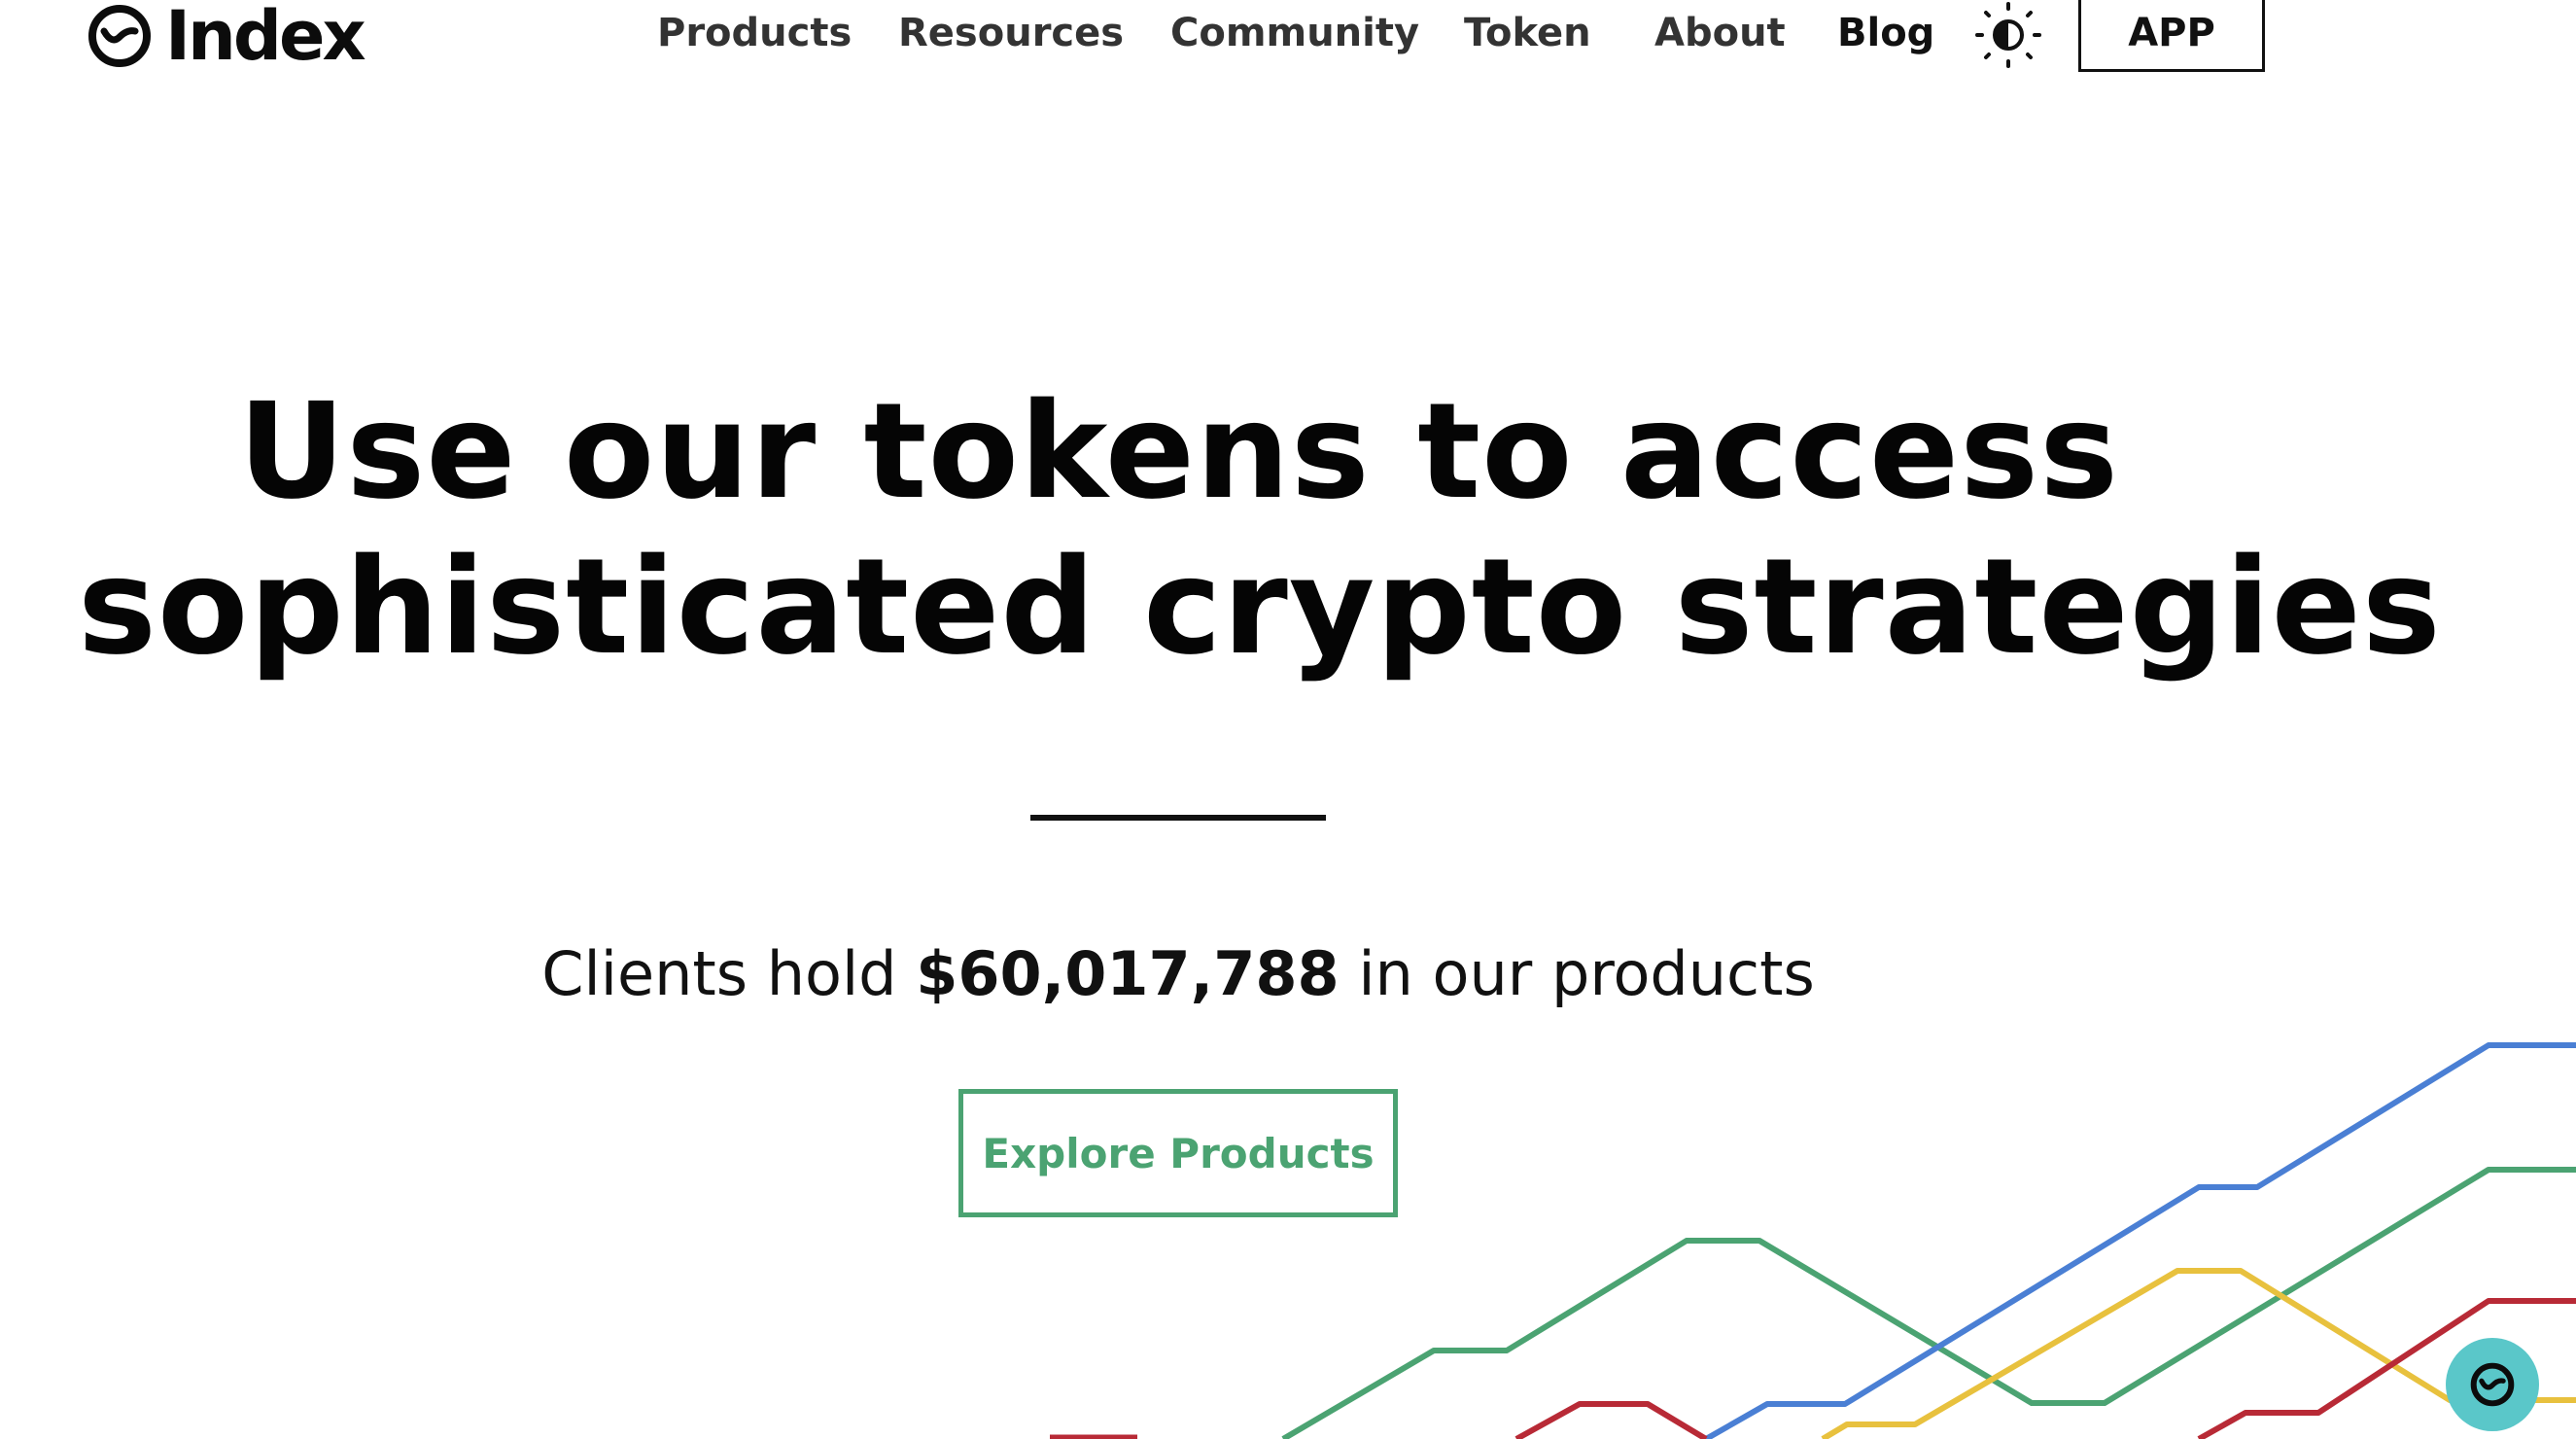  Describe the element at coordinates (1928, 1303) in the screenshot. I see `decorative-line-green` at that location.